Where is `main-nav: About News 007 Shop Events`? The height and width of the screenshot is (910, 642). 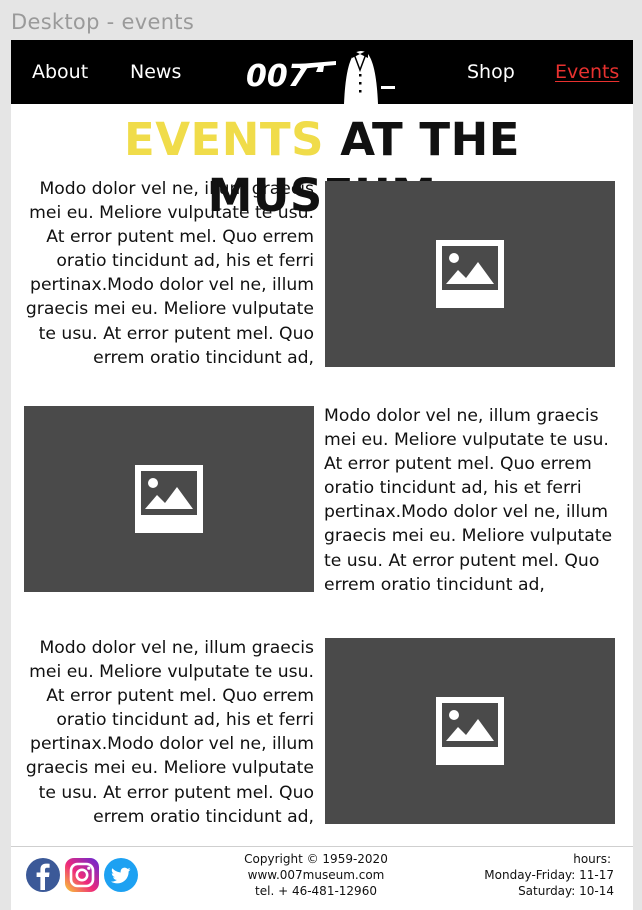 main-nav: About News 007 Shop Events is located at coordinates (322, 72).